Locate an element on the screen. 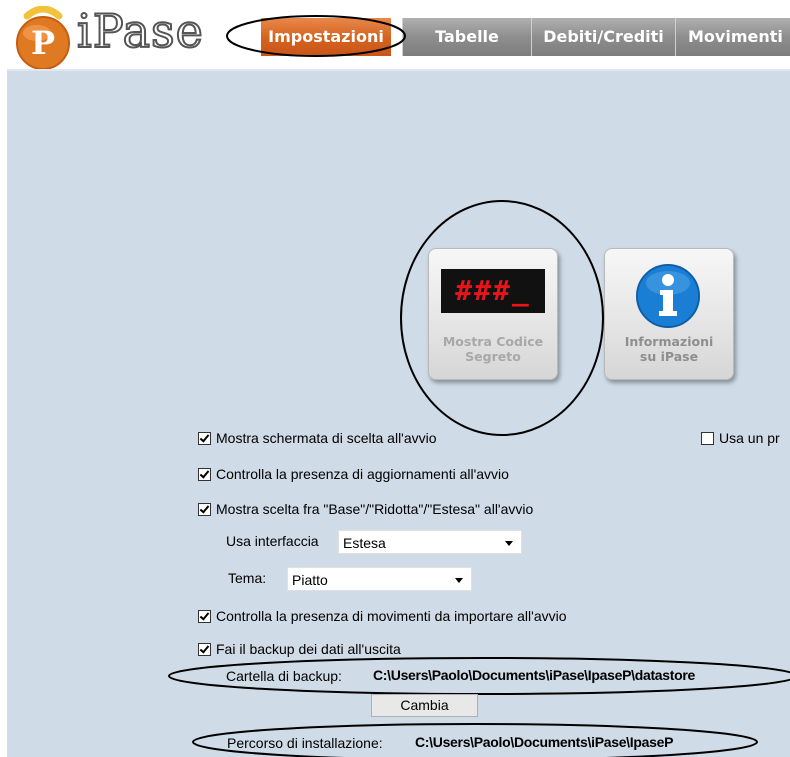 The height and width of the screenshot is (757, 790). install-path-label: Percorso di installazione: is located at coordinates (305, 743).